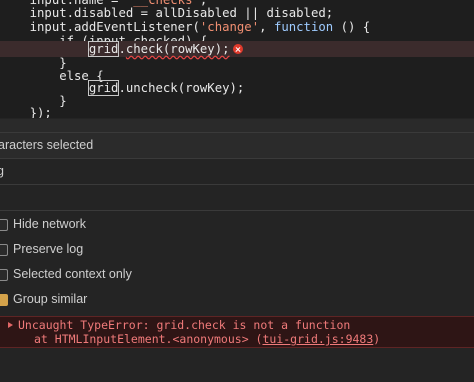  What do you see at coordinates (4, 299) in the screenshot?
I see `checkbox-checked-icon` at bounding box center [4, 299].